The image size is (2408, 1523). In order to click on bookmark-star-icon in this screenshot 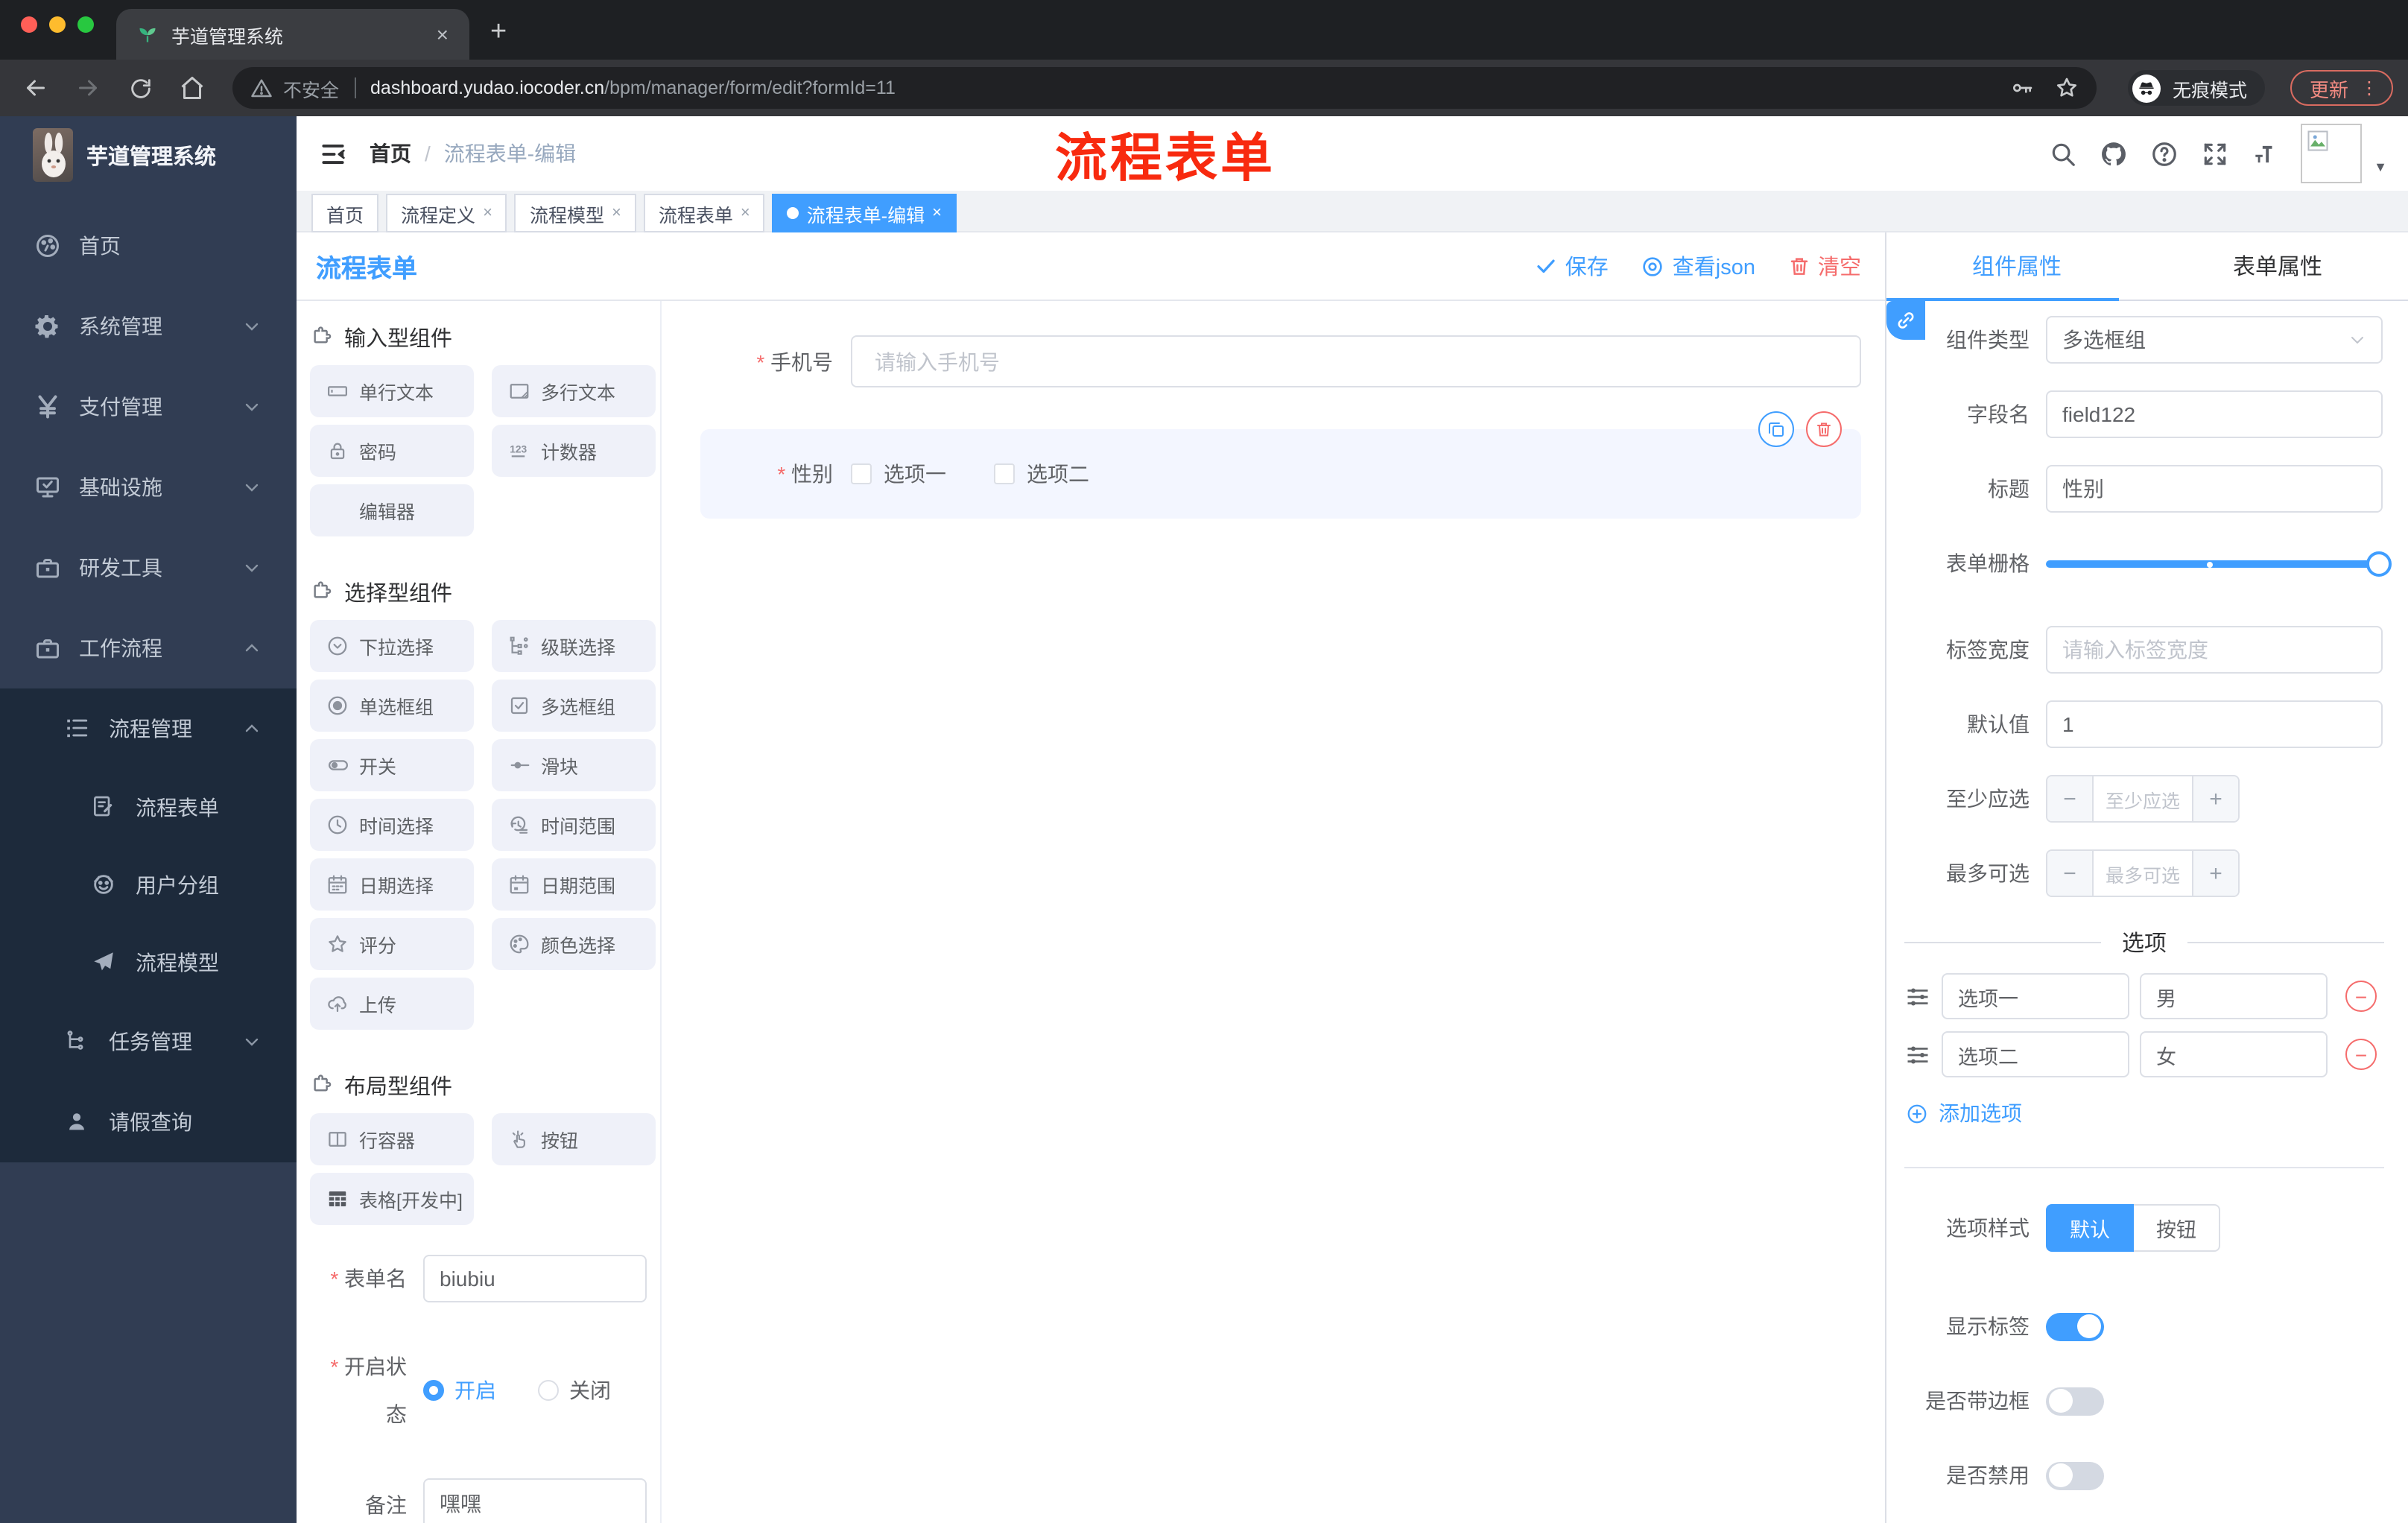, I will do `click(2067, 88)`.